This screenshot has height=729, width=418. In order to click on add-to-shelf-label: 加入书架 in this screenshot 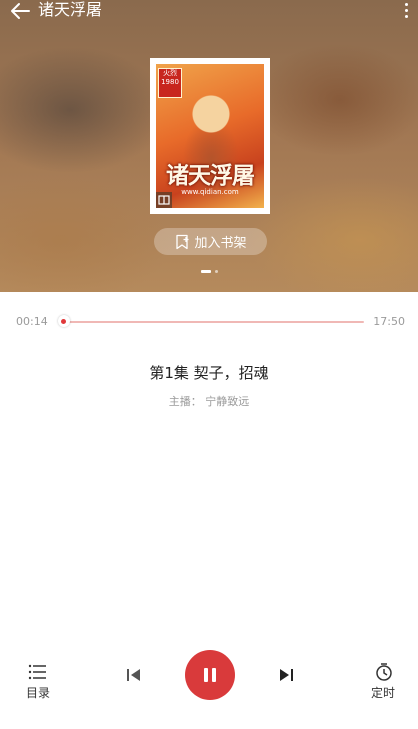, I will do `click(220, 243)`.